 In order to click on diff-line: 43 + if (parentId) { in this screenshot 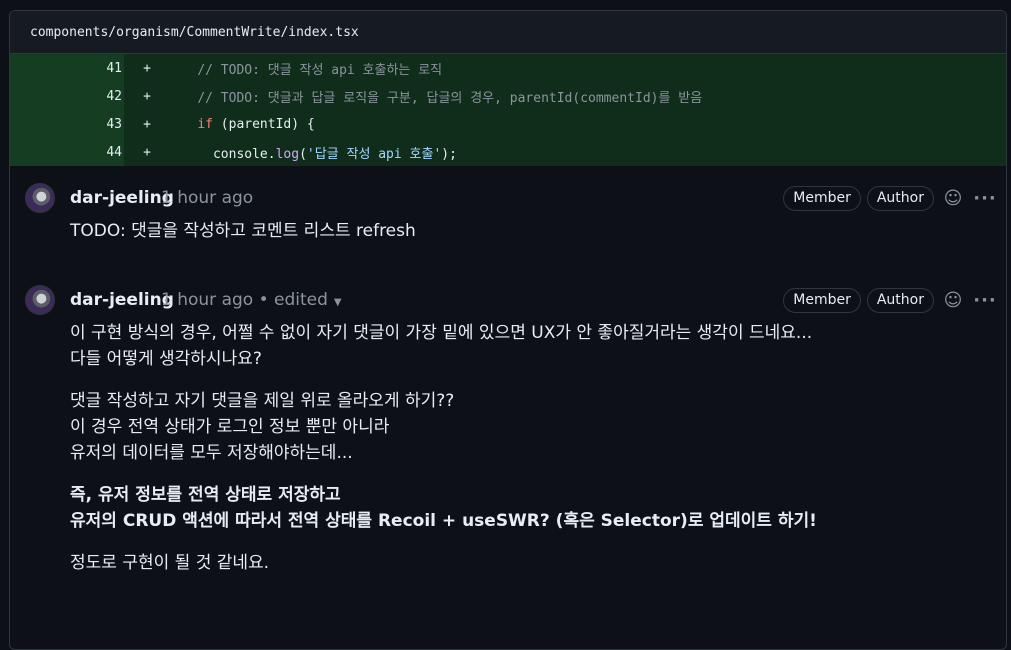, I will do `click(508, 124)`.